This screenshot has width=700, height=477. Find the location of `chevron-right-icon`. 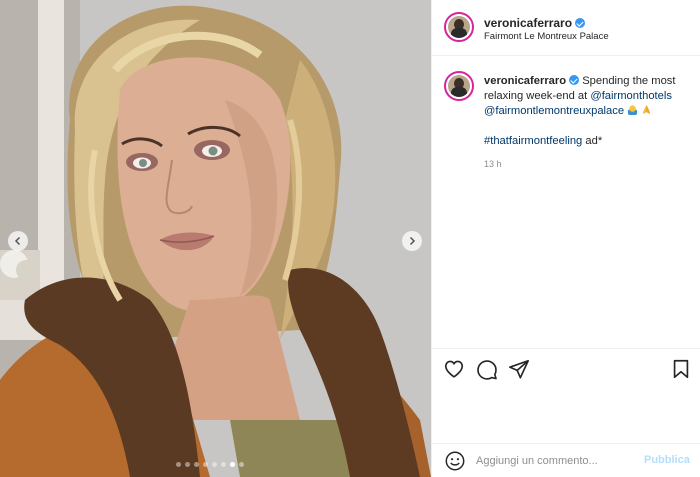

chevron-right-icon is located at coordinates (412, 241).